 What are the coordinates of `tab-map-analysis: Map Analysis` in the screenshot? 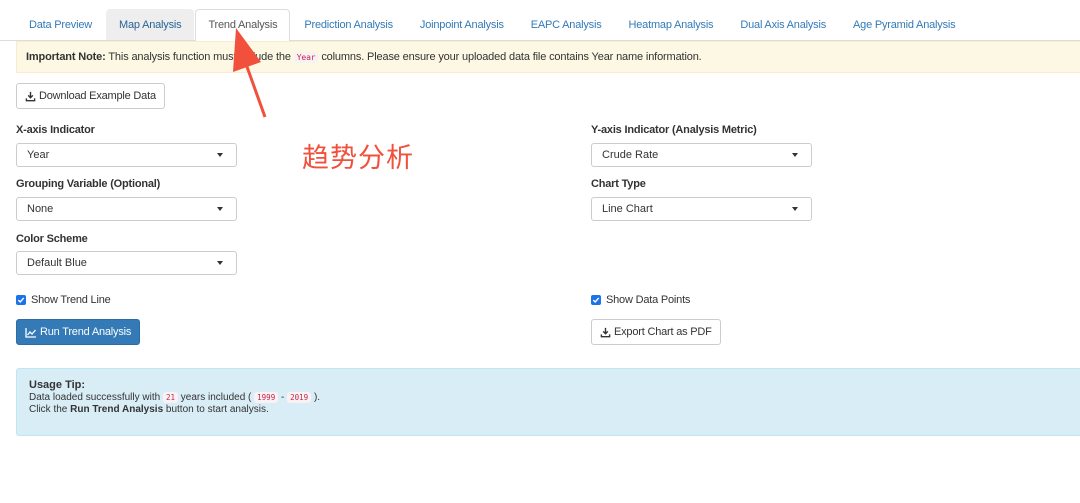 It's located at (150, 24).